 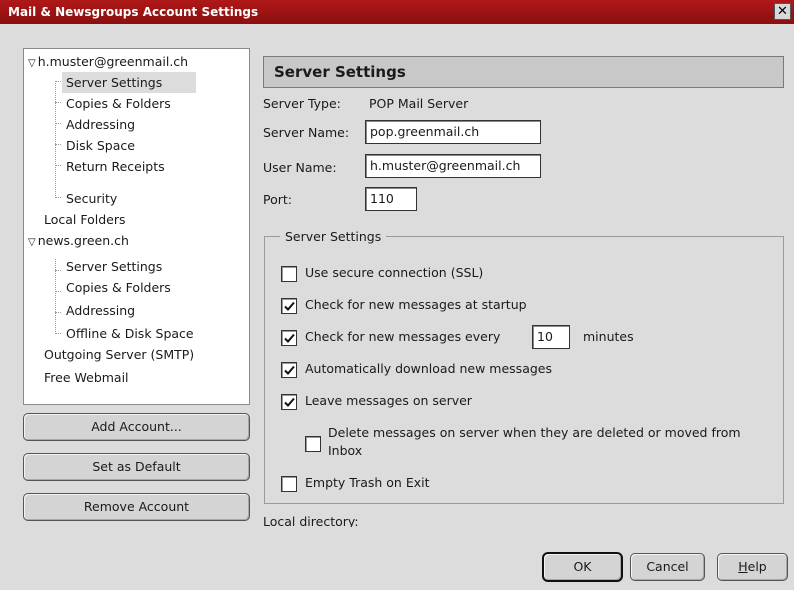 What do you see at coordinates (453, 166) in the screenshot?
I see `user-name-input: h.muster@greenmail.ch` at bounding box center [453, 166].